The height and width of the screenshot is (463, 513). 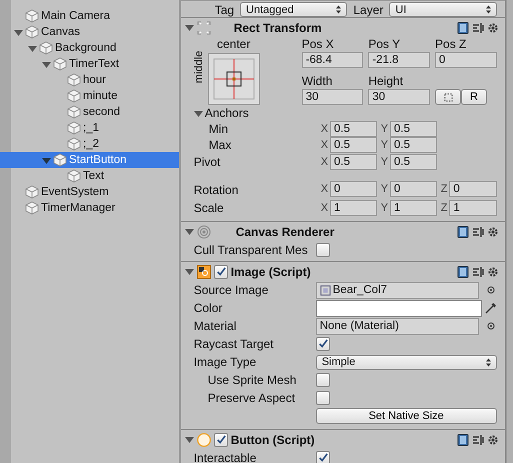 What do you see at coordinates (233, 44) in the screenshot?
I see `anchor-horizontal-label: center` at bounding box center [233, 44].